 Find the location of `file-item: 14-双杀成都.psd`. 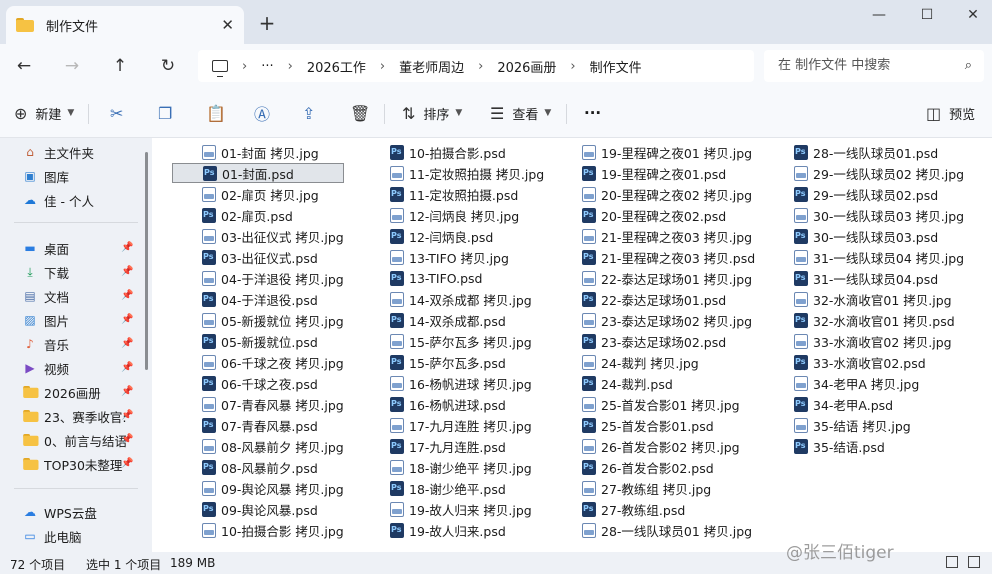

file-item: 14-双杀成都.psd is located at coordinates (447, 320).